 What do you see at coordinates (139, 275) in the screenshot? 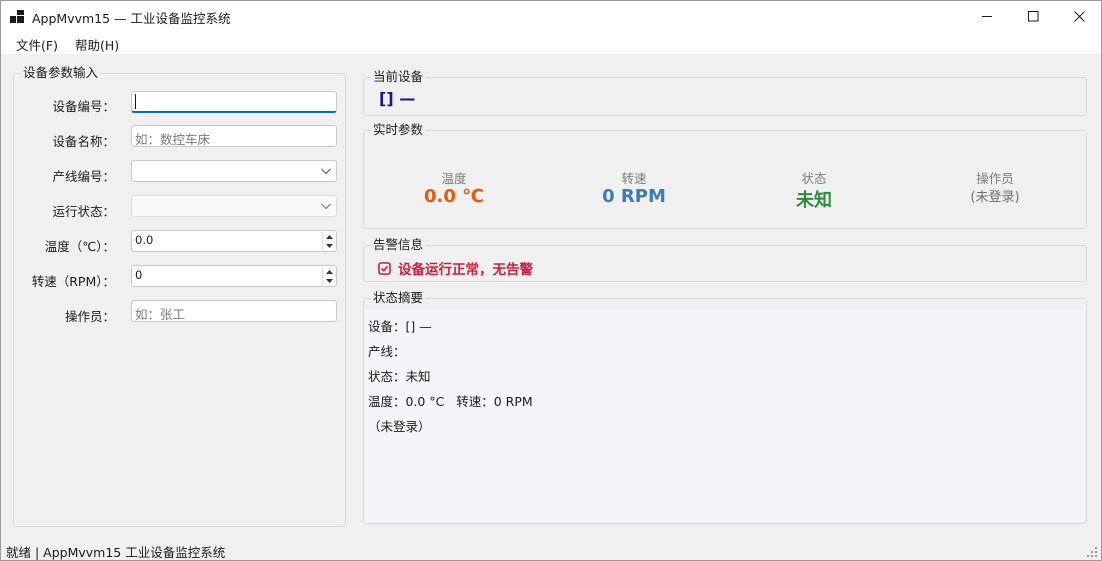
I see `speed-value: 0` at bounding box center [139, 275].